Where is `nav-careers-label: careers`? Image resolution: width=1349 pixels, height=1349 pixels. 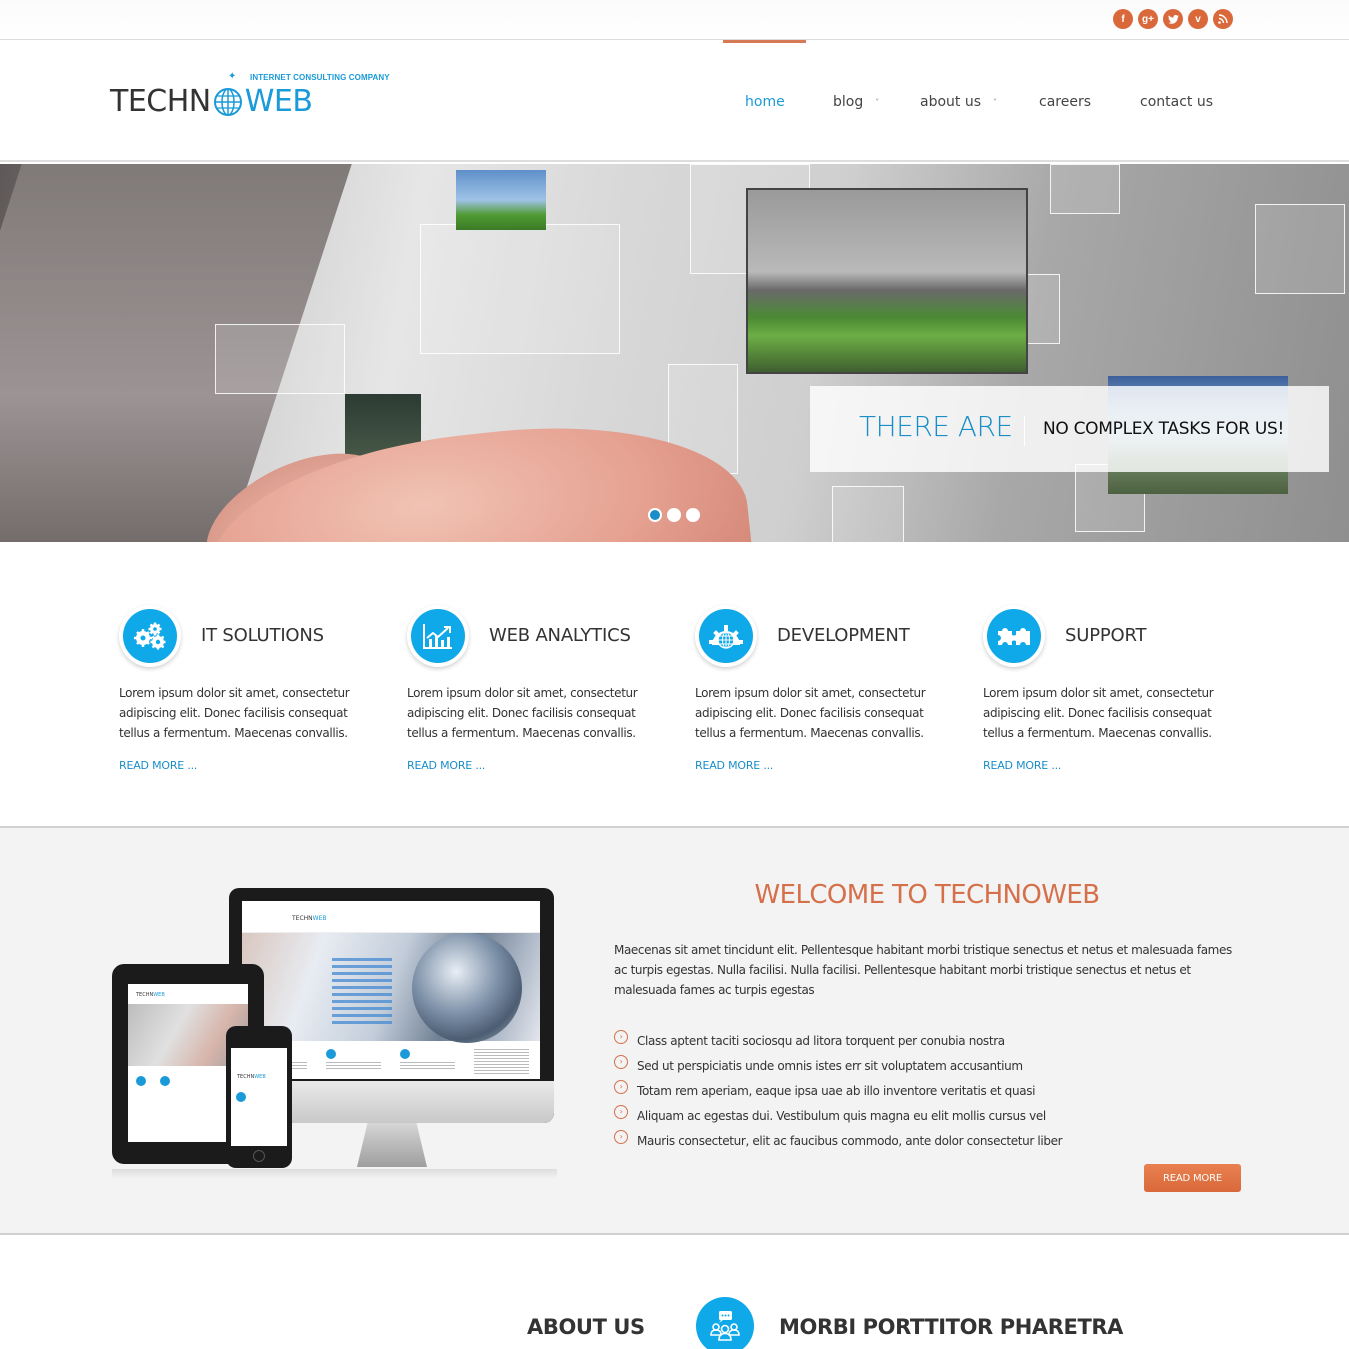 nav-careers-label: careers is located at coordinates (1065, 102).